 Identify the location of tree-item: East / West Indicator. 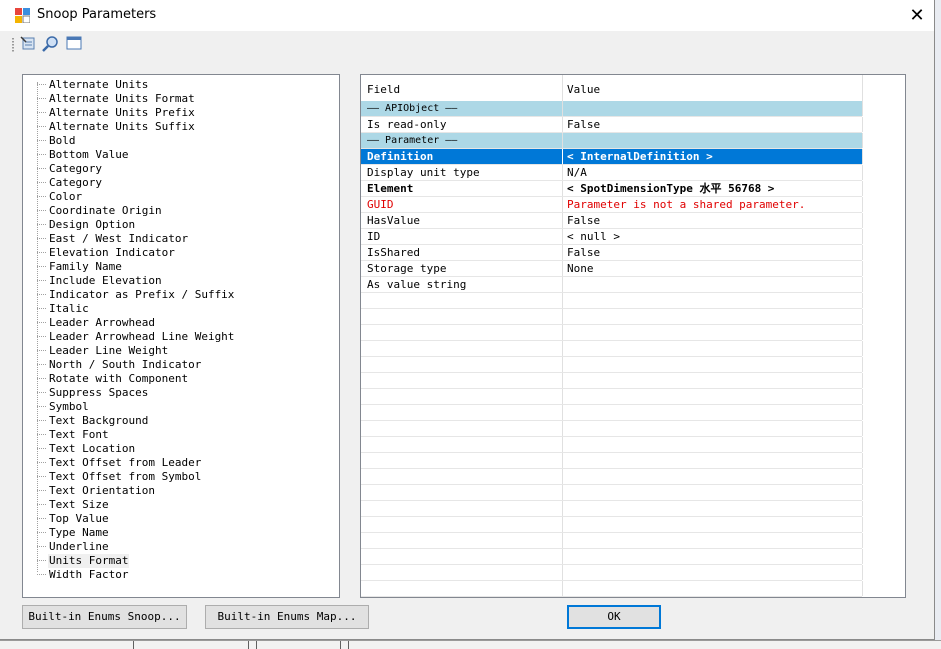
(113, 239).